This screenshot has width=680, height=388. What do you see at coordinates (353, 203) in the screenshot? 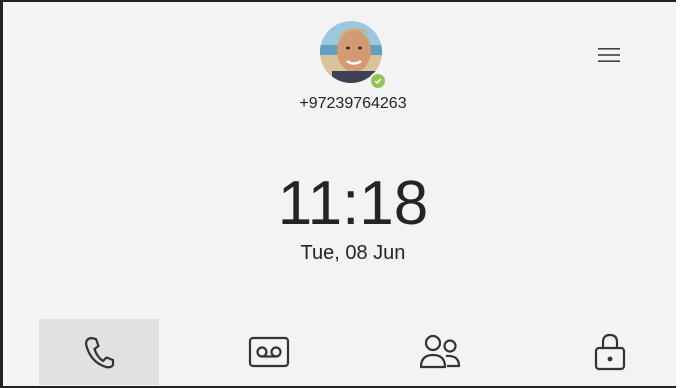
I see `clock-time: 11:18` at bounding box center [353, 203].